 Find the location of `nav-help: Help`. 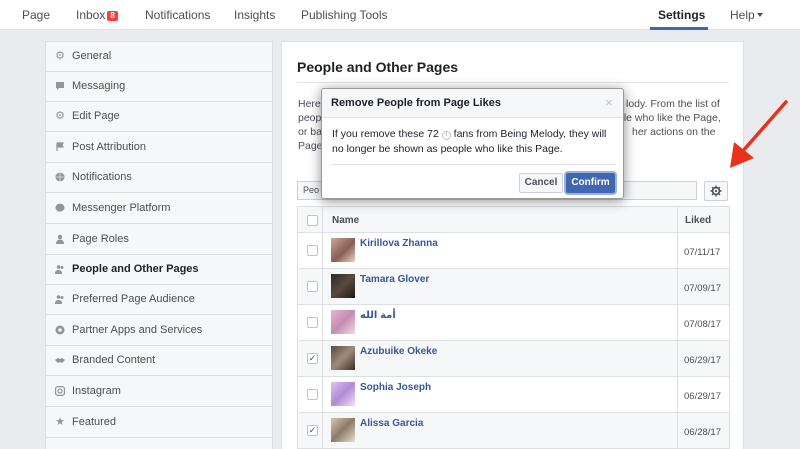

nav-help: Help is located at coordinates (746, 15).